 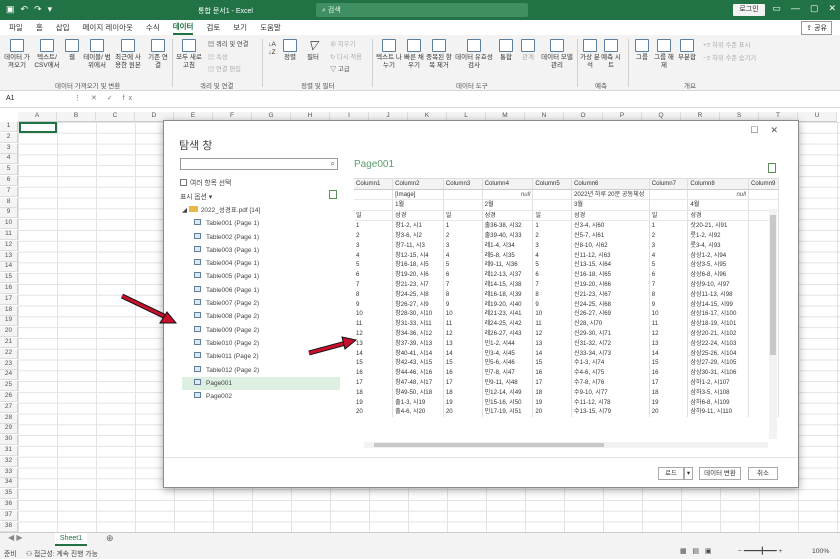 What do you see at coordinates (816, 28) in the screenshot?
I see `share-button: ⇪ 공유` at bounding box center [816, 28].